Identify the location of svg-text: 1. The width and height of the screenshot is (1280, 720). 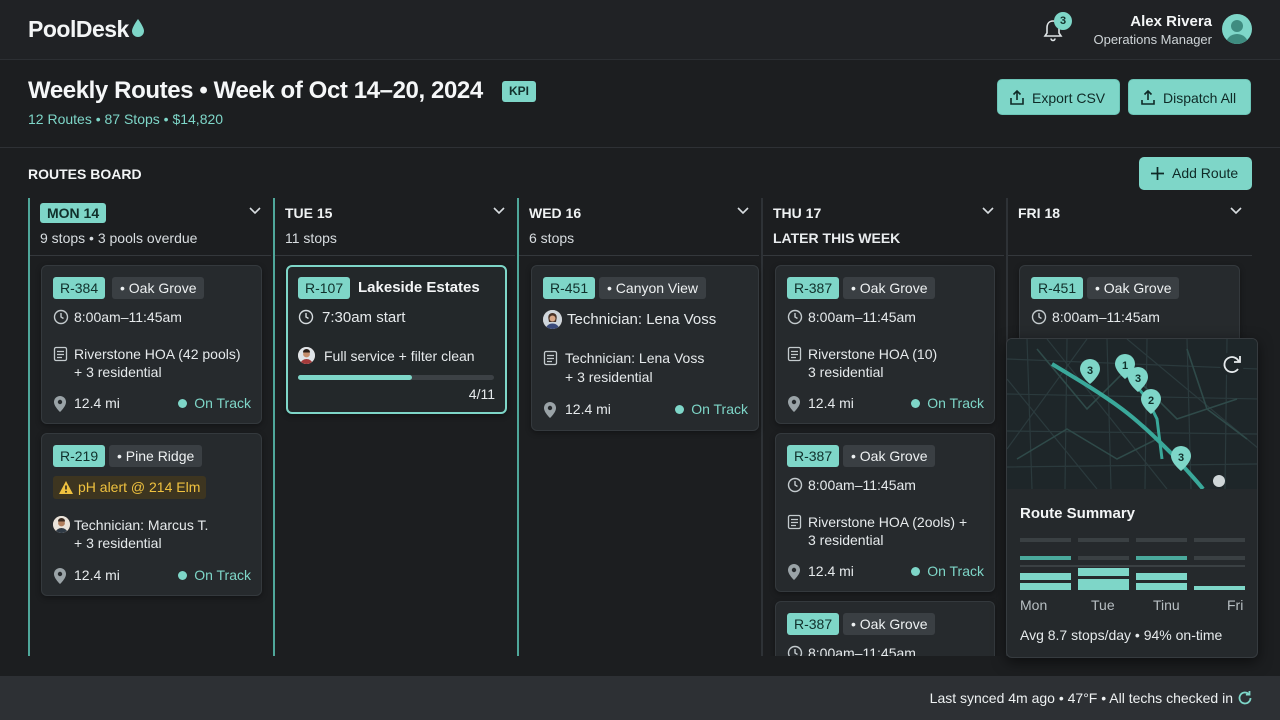
(1125, 366).